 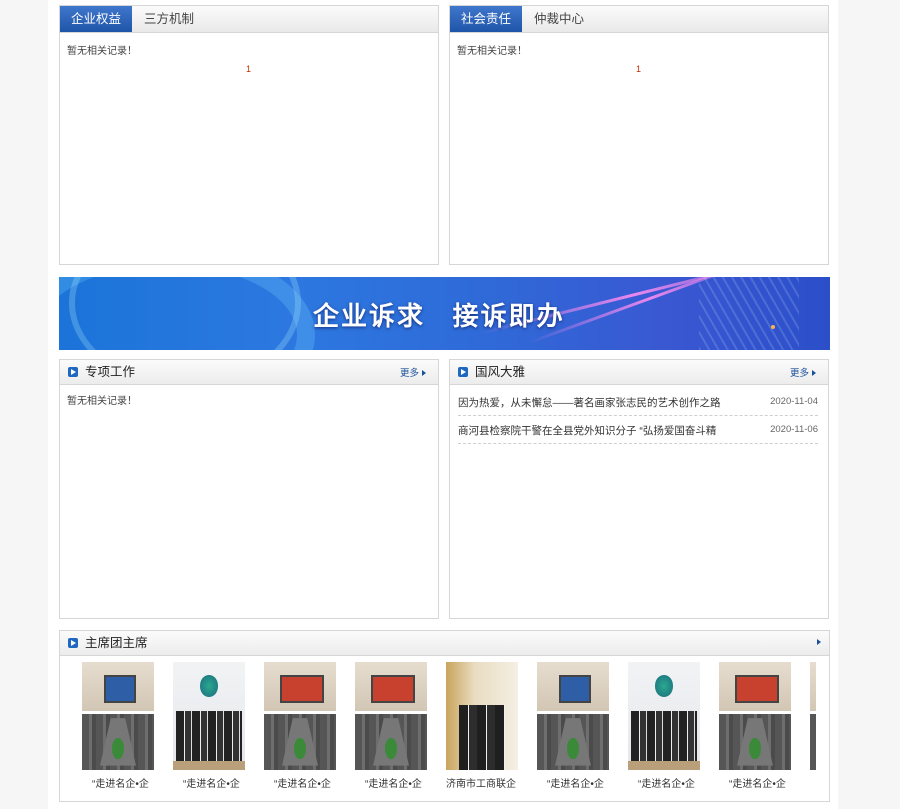 I want to click on photo-item: “, so click(x=813, y=716).